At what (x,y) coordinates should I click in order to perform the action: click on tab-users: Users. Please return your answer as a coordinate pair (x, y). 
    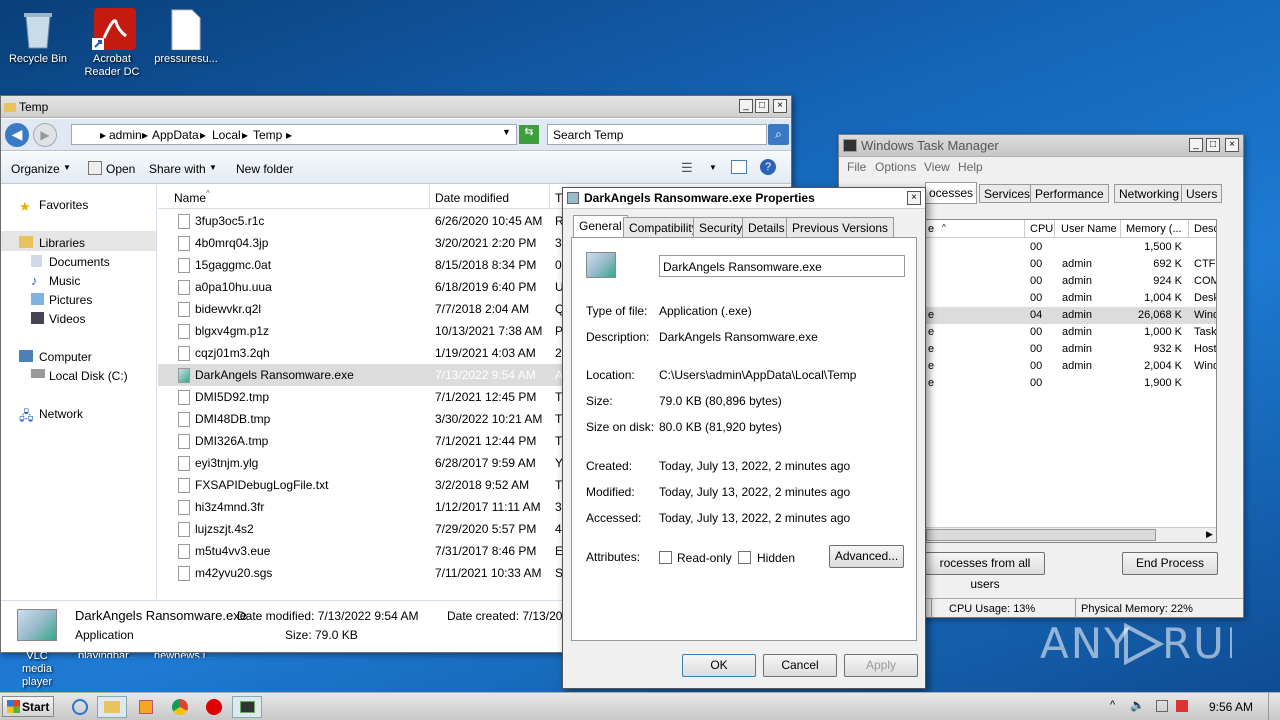
    Looking at the image, I should click on (1202, 193).